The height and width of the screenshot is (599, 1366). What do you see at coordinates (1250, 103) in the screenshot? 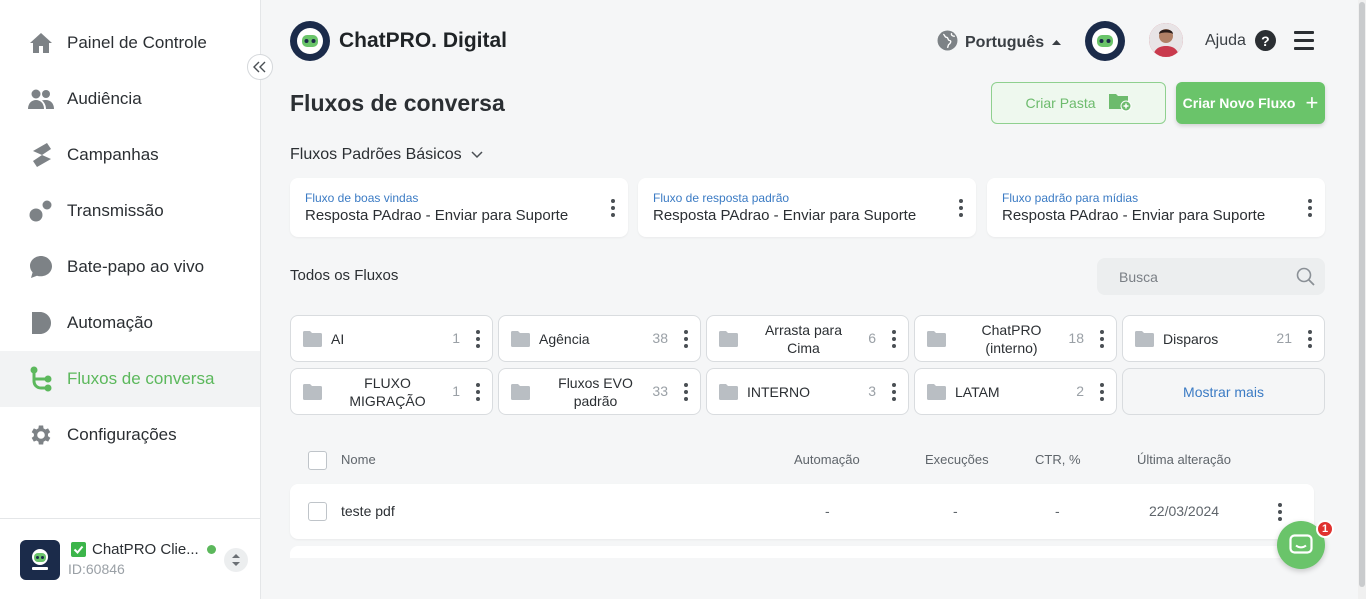
I see `create-flow-button: Criar Novo Fluxo +` at bounding box center [1250, 103].